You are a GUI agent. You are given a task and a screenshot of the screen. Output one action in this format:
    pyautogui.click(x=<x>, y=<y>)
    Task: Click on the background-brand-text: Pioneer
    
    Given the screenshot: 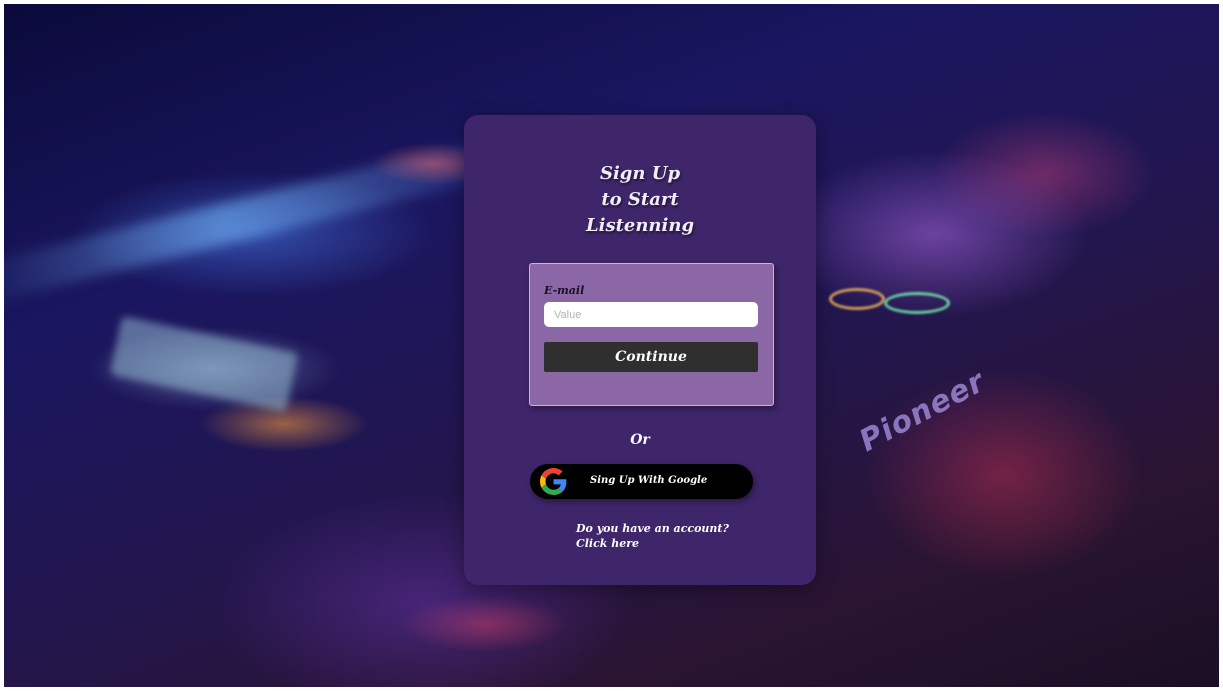 What is the action you would take?
    pyautogui.click(x=922, y=411)
    